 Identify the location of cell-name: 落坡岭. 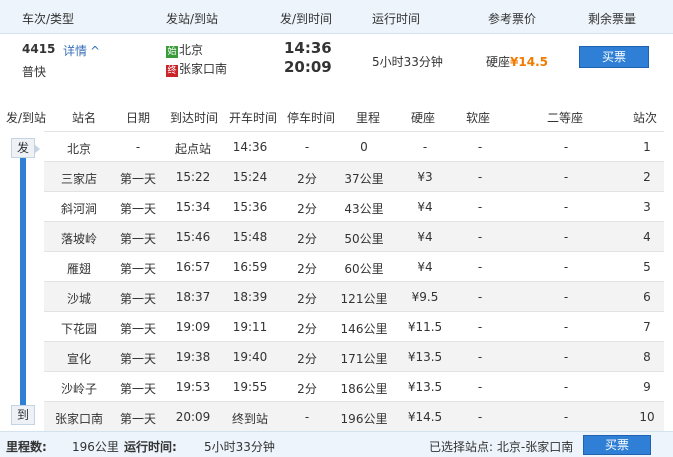
(79, 239).